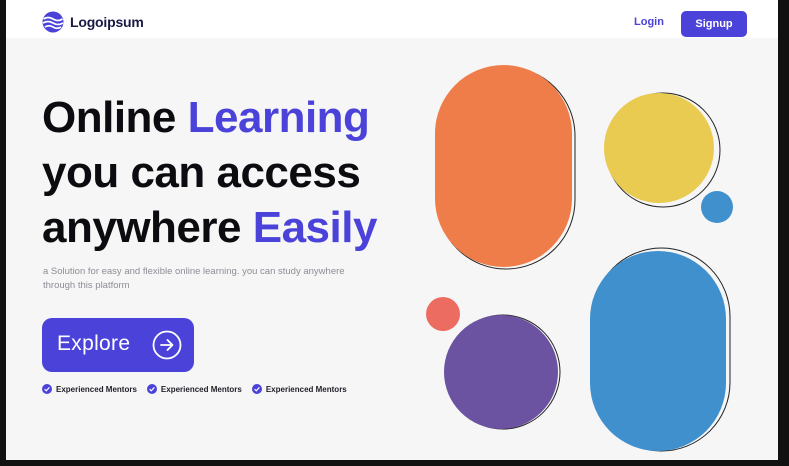  What do you see at coordinates (658, 351) in the screenshot?
I see `blue-pill-shape` at bounding box center [658, 351].